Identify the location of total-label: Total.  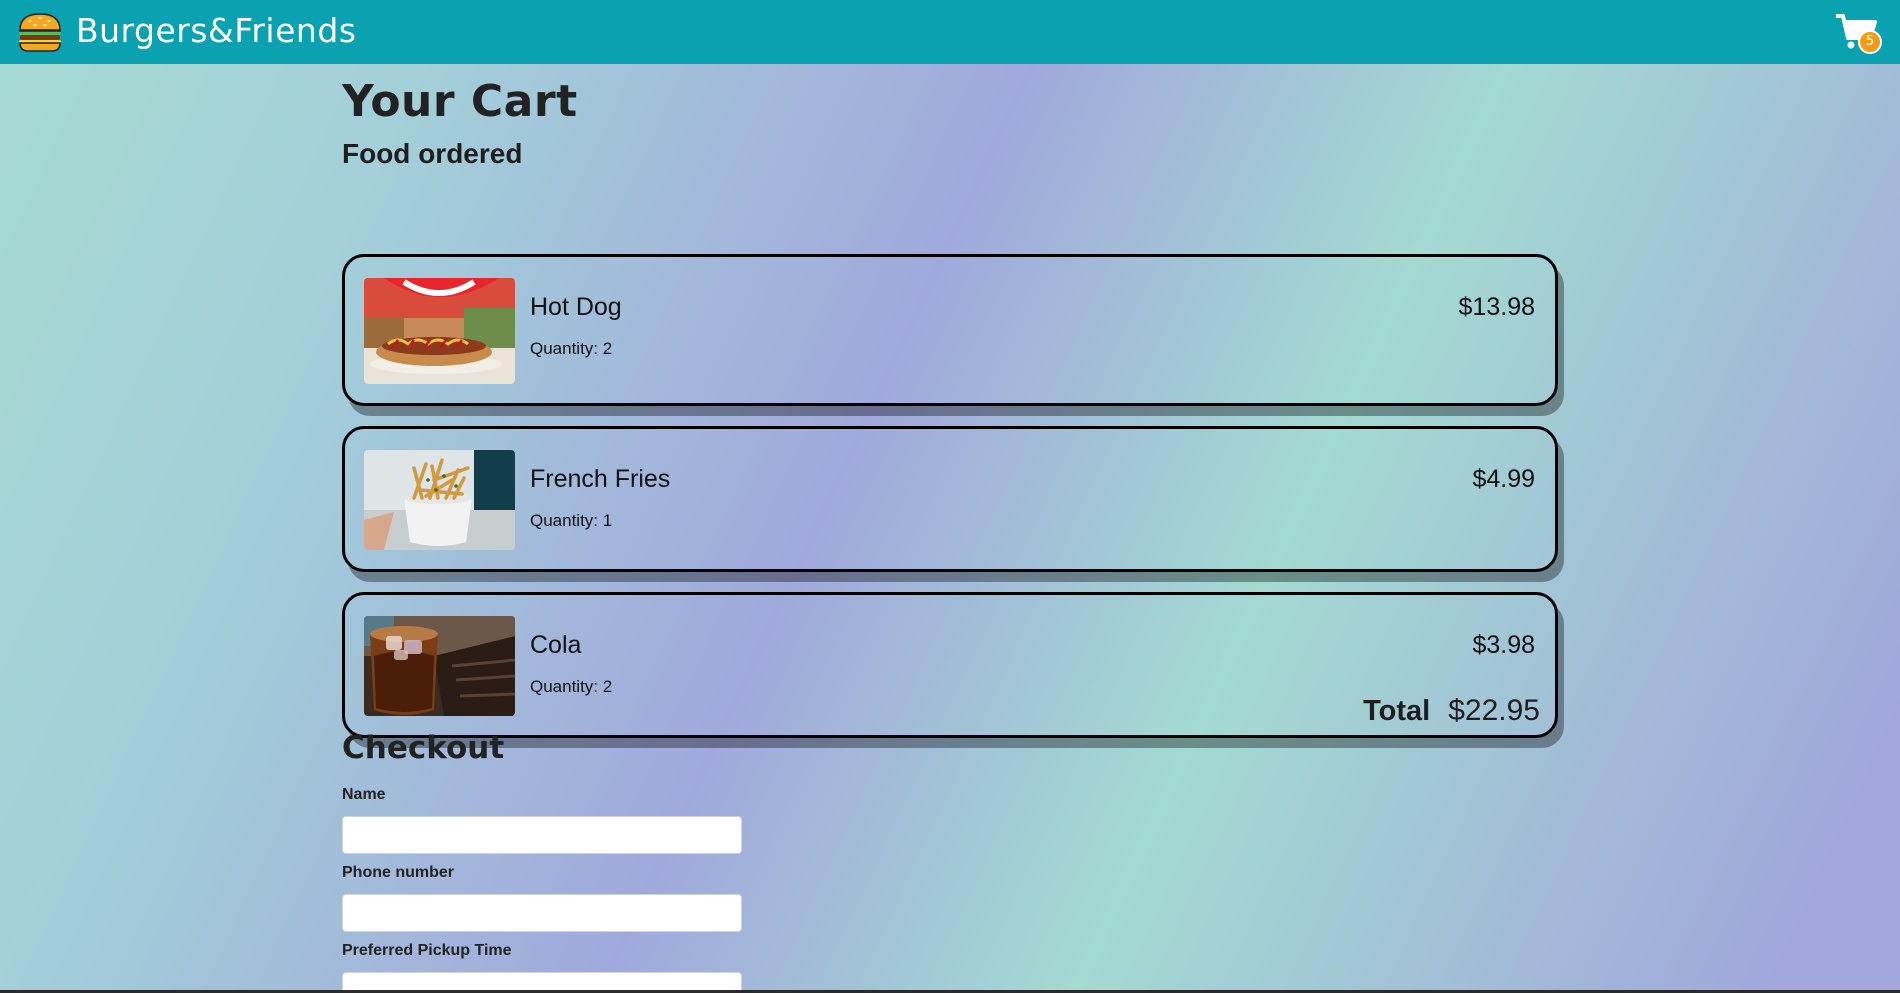
(1397, 711).